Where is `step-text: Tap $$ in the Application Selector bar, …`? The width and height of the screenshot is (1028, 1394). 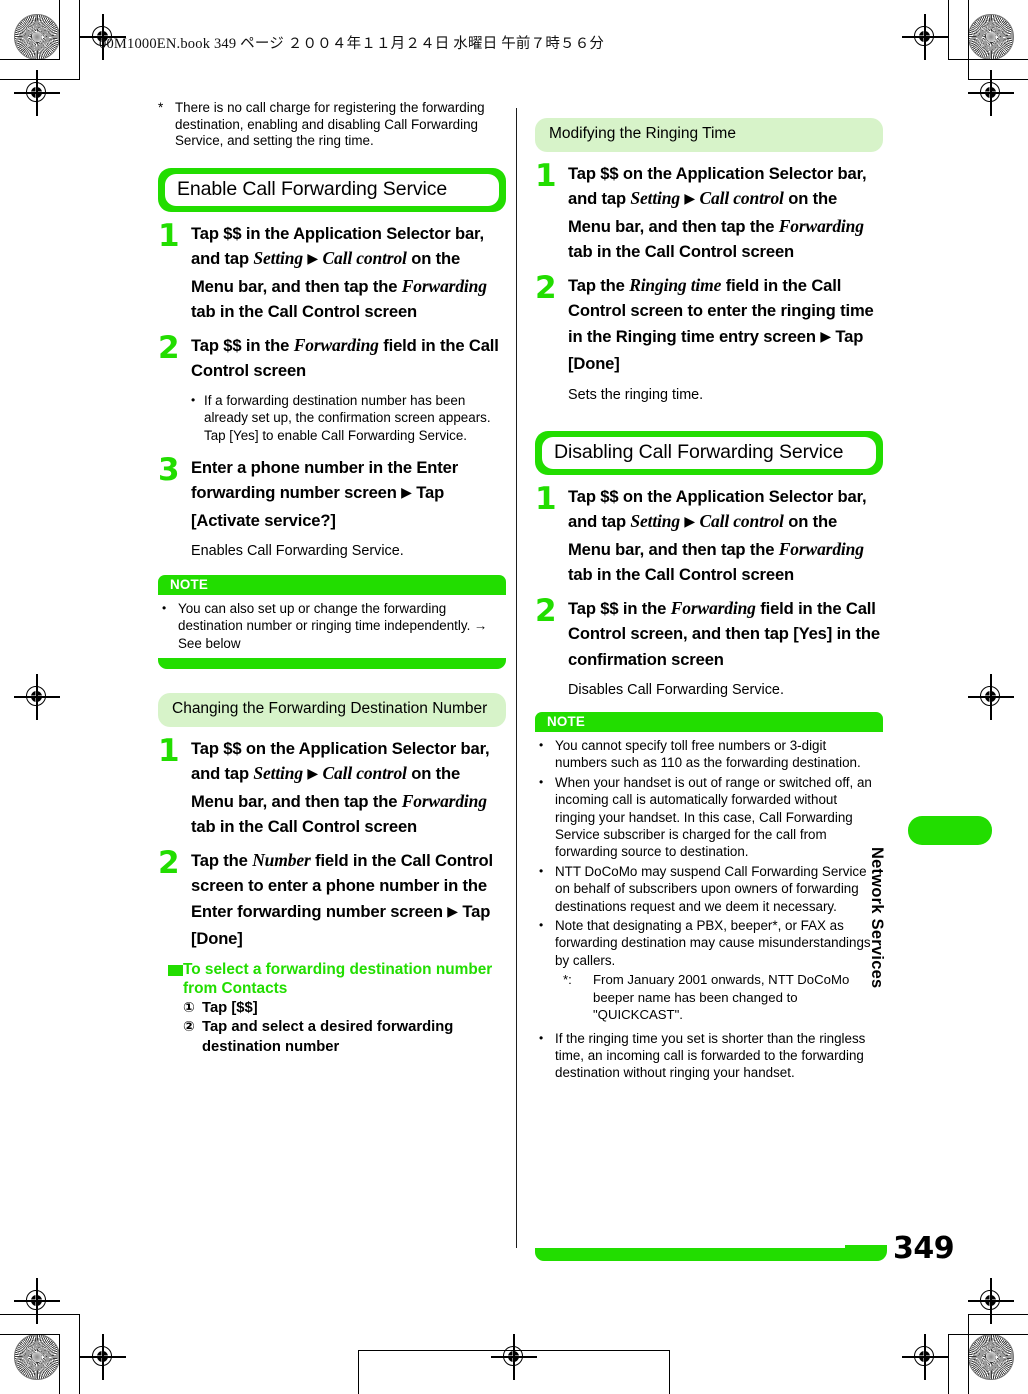
step-text: Tap $$ in the Application Selector bar, … is located at coordinates (348, 273).